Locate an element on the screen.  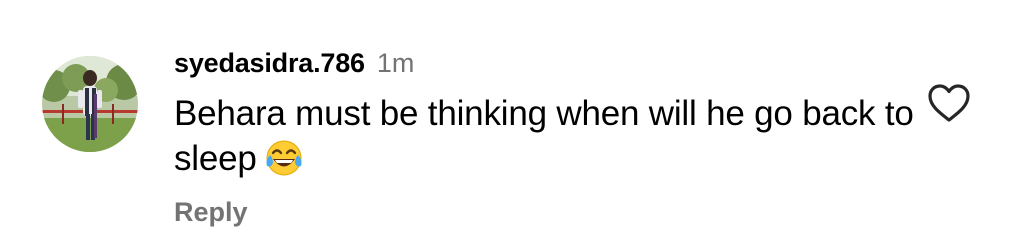
timestamp: 1m is located at coordinates (395, 63).